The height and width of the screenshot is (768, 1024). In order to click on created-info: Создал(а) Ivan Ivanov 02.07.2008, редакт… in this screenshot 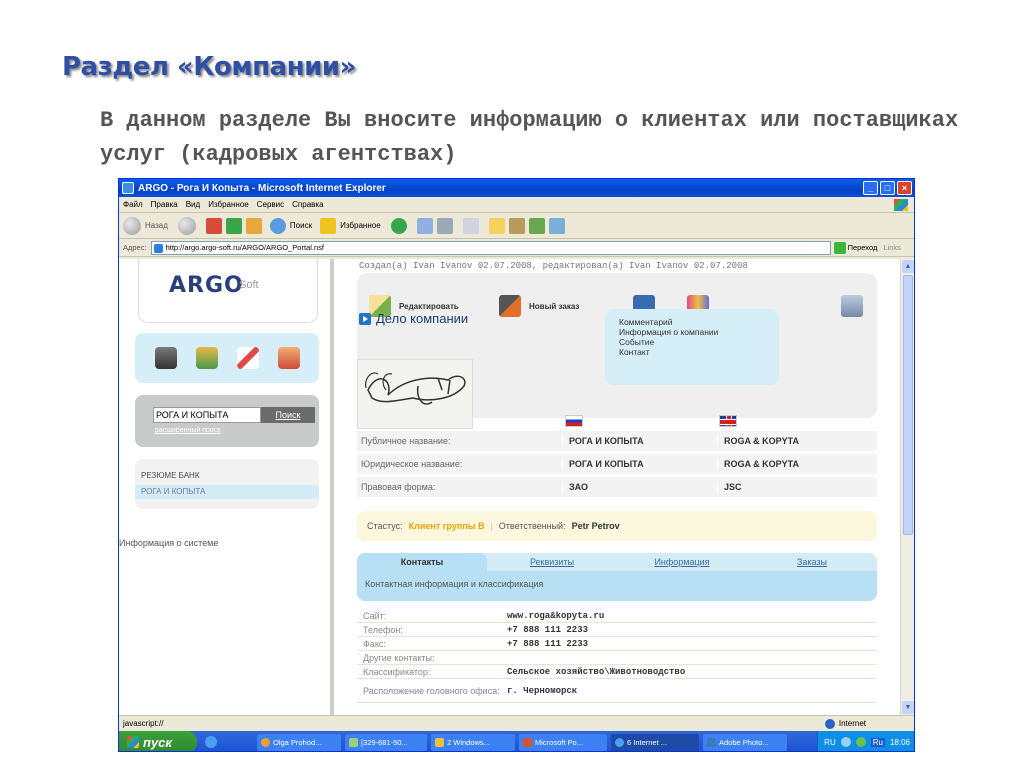, I will do `click(553, 266)`.